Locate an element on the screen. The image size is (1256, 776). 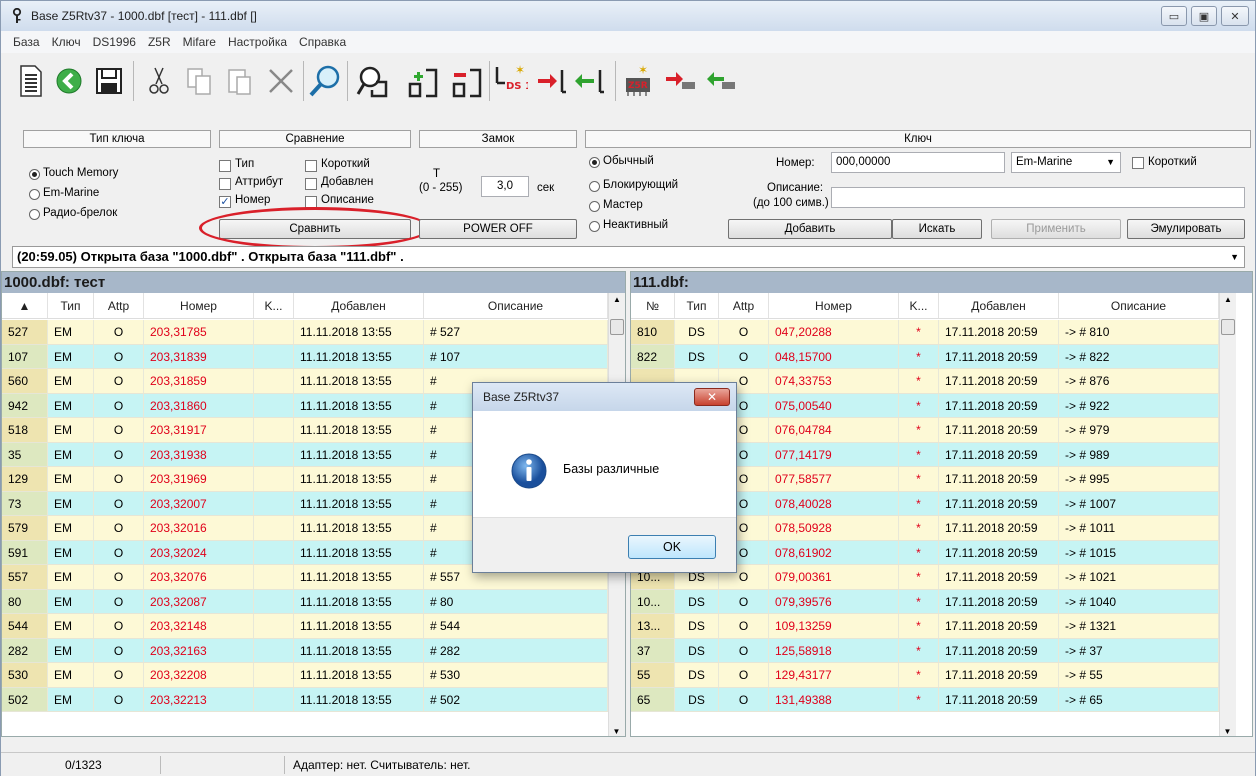
new-icon is located at coordinates (31, 81).